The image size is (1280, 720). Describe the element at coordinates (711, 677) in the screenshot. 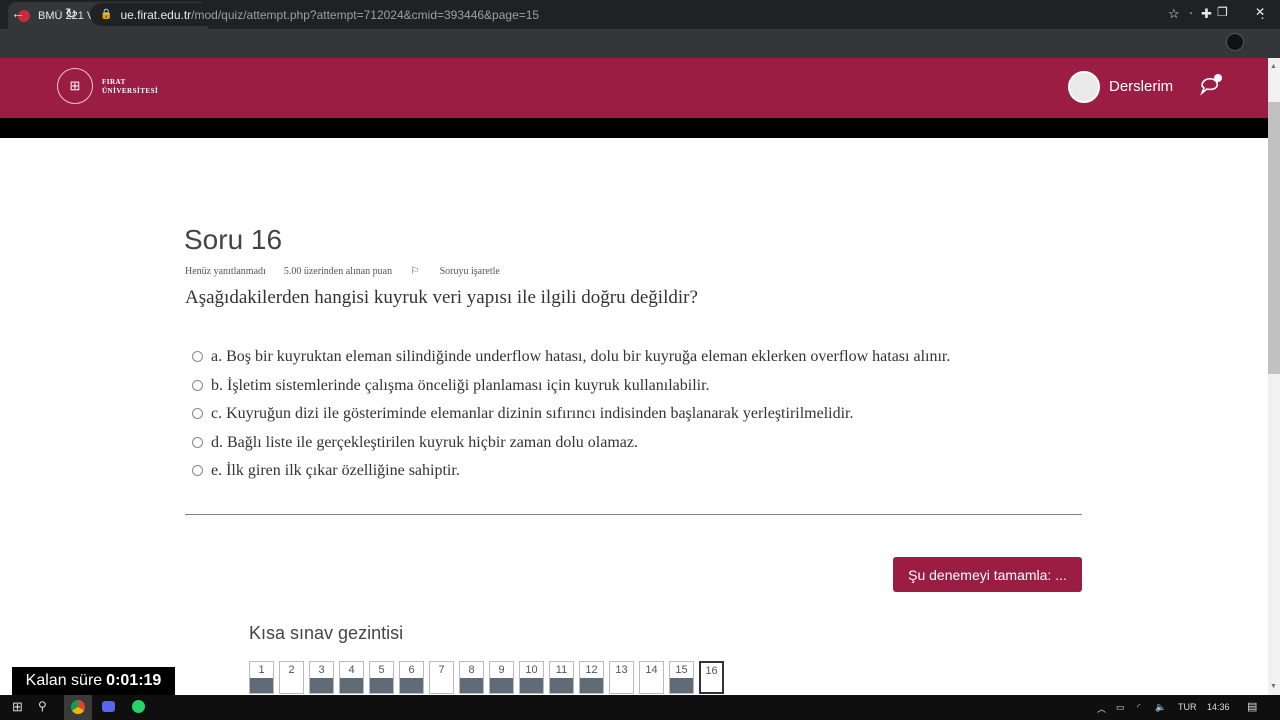

I see `quiz-nav-button-16: 16` at that location.